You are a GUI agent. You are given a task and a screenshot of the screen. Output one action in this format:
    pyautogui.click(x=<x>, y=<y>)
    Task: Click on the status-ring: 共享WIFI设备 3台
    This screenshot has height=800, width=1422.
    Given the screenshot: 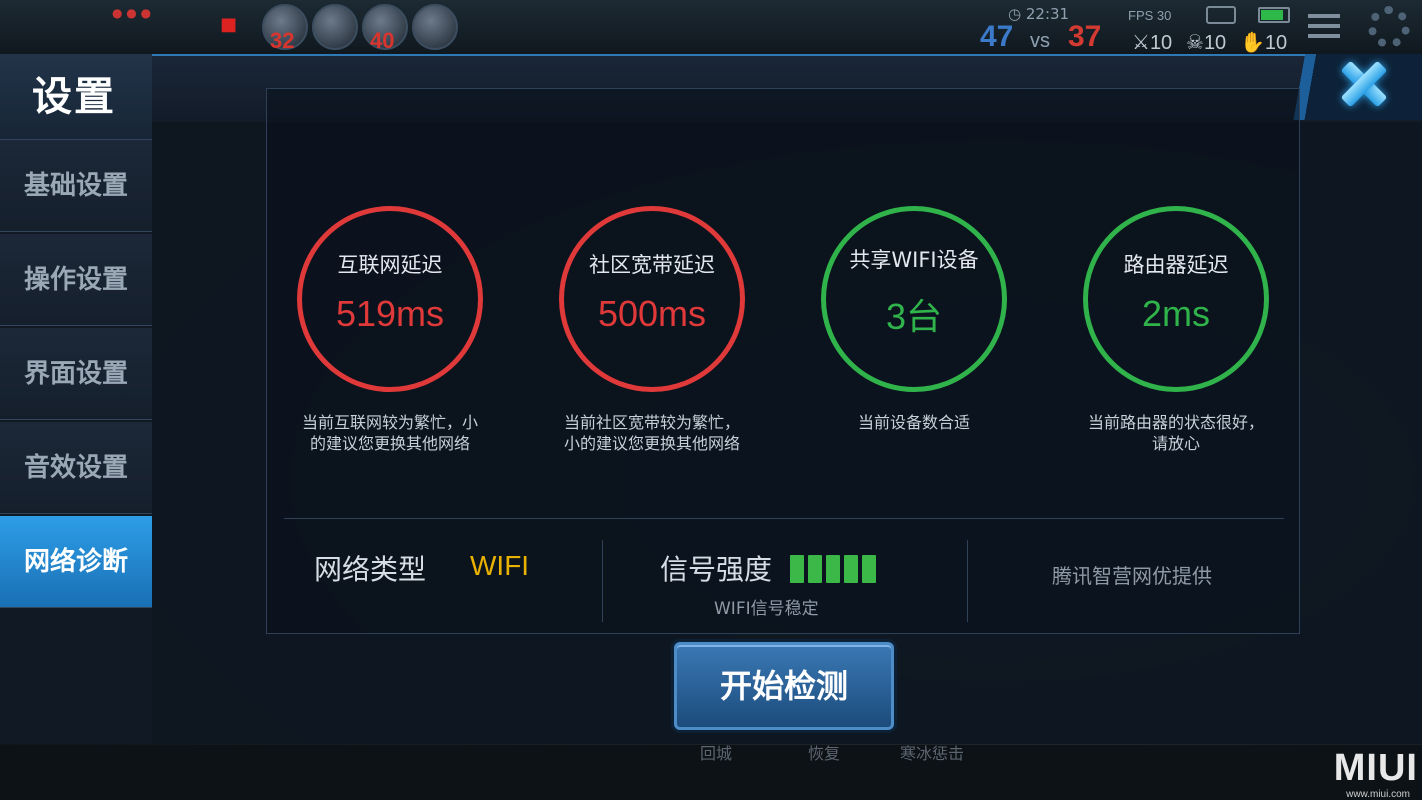 What is the action you would take?
    pyautogui.click(x=914, y=299)
    